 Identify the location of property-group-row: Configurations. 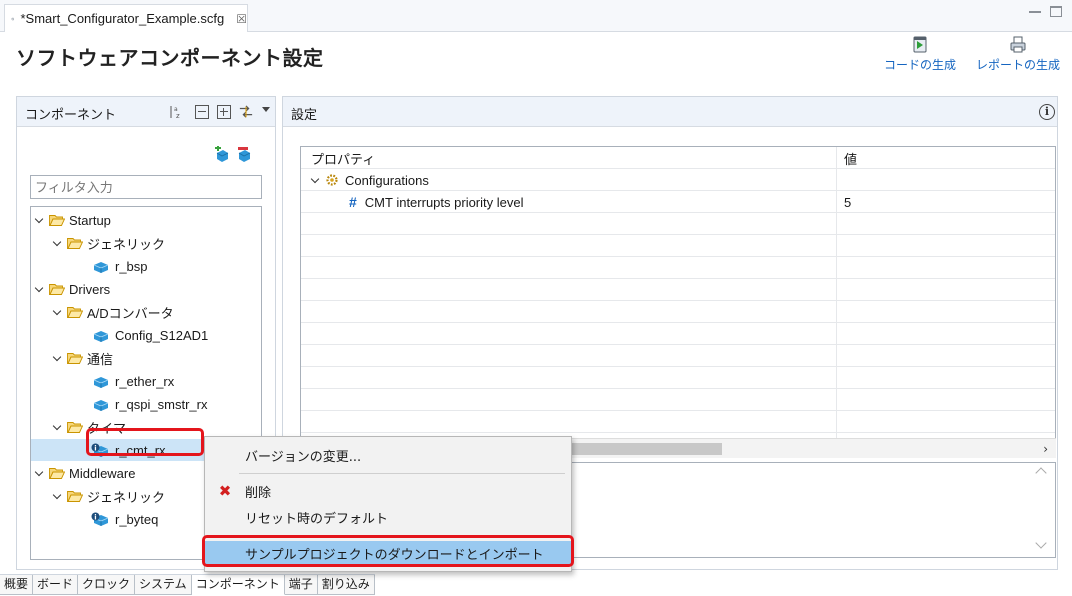
(678, 180).